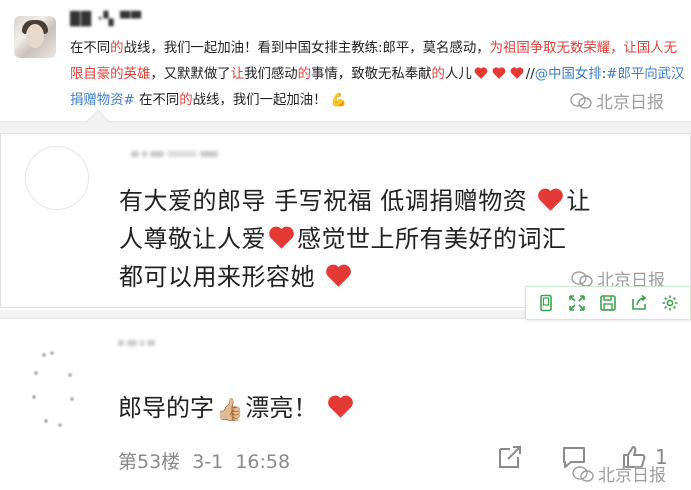 This screenshot has width=691, height=490. Describe the element at coordinates (230, 410) in the screenshot. I see `thumbs-up-emoji: 👍🏼` at that location.